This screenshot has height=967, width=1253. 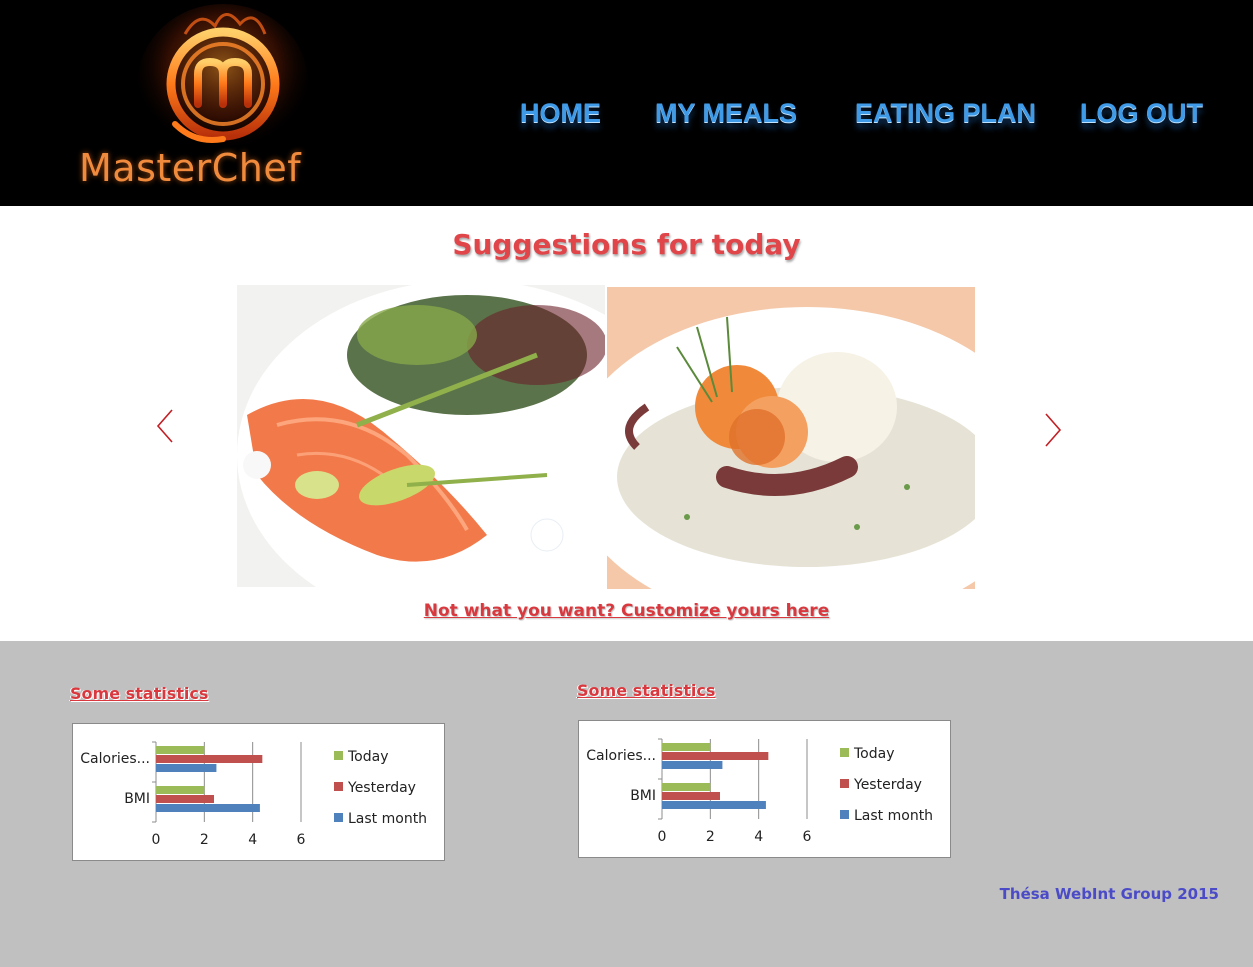 I want to click on stats-title-right: Some statistics, so click(x=646, y=690).